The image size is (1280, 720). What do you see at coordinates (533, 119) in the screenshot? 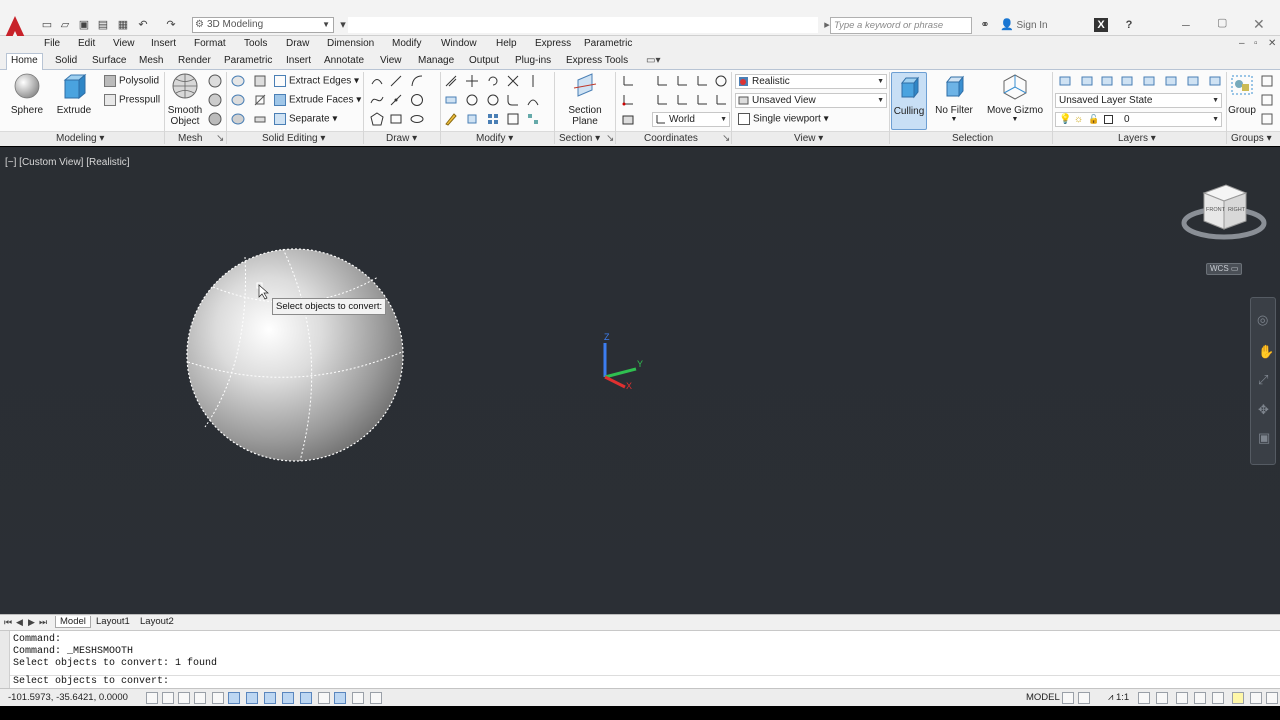
I see `blocks-icon` at bounding box center [533, 119].